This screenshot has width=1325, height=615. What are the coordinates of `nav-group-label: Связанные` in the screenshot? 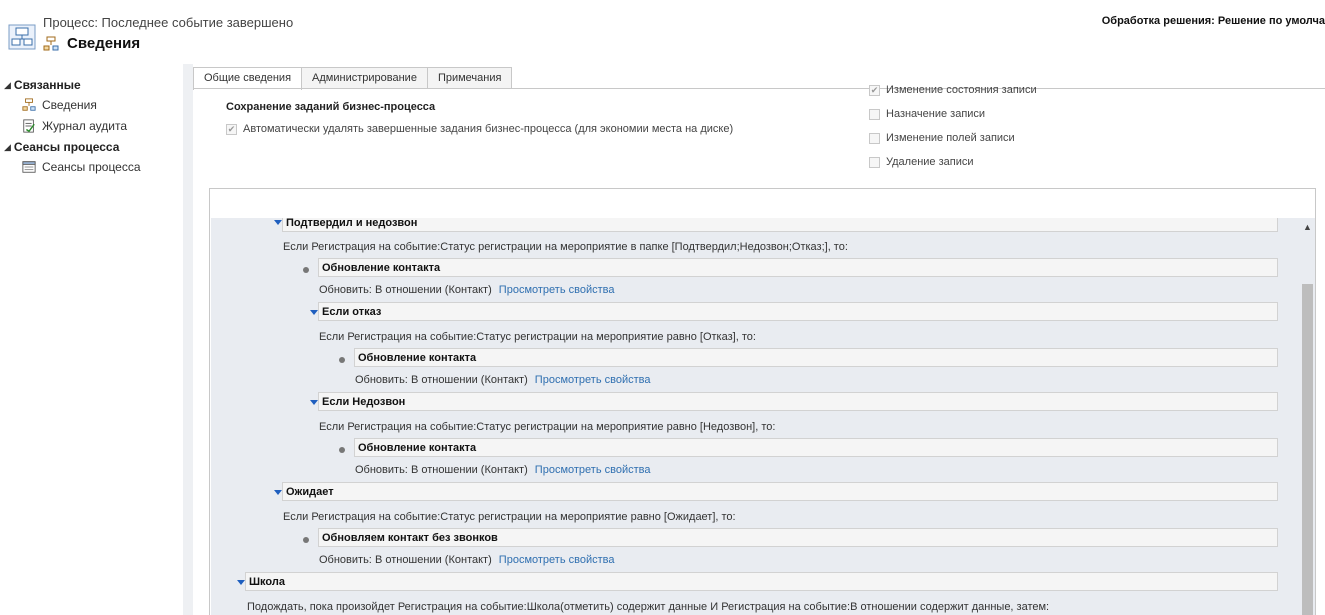 It's located at (47, 85).